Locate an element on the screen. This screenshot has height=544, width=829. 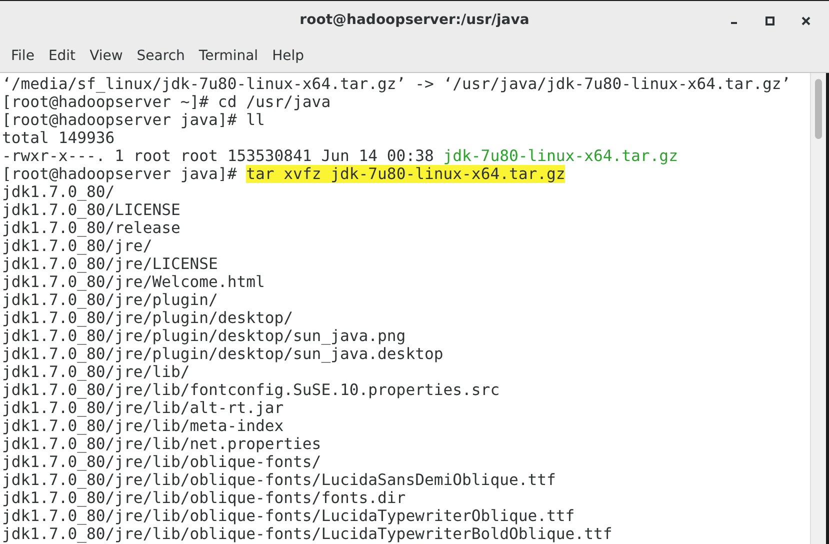
terminal-text: jdk1.7.0_80/jre/LICENSE is located at coordinates (110, 264).